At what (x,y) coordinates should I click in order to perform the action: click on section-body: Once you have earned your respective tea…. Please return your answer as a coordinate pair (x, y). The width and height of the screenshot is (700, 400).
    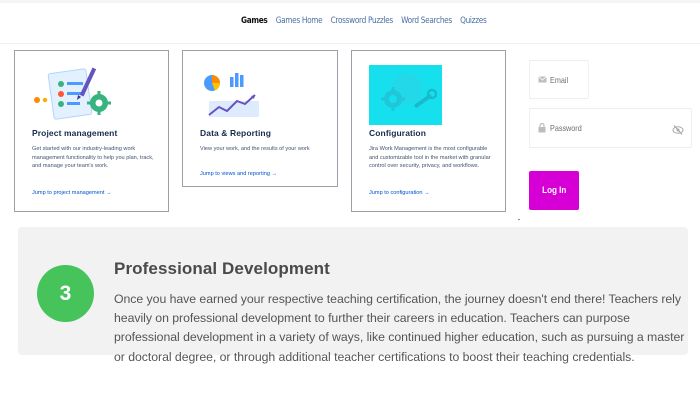
    Looking at the image, I should click on (399, 328).